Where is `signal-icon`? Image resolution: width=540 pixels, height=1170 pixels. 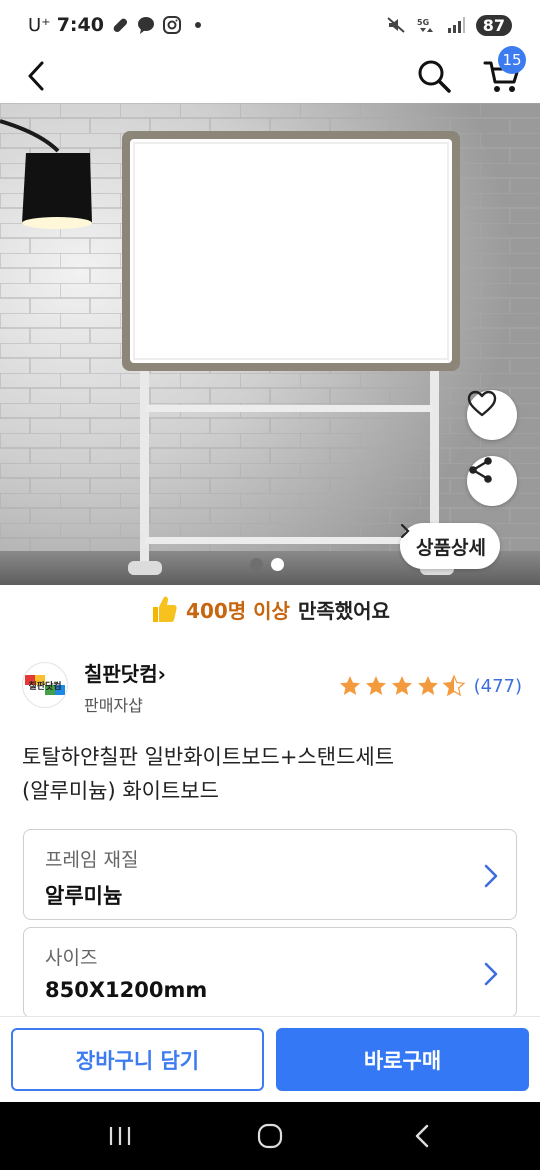 signal-icon is located at coordinates (456, 25).